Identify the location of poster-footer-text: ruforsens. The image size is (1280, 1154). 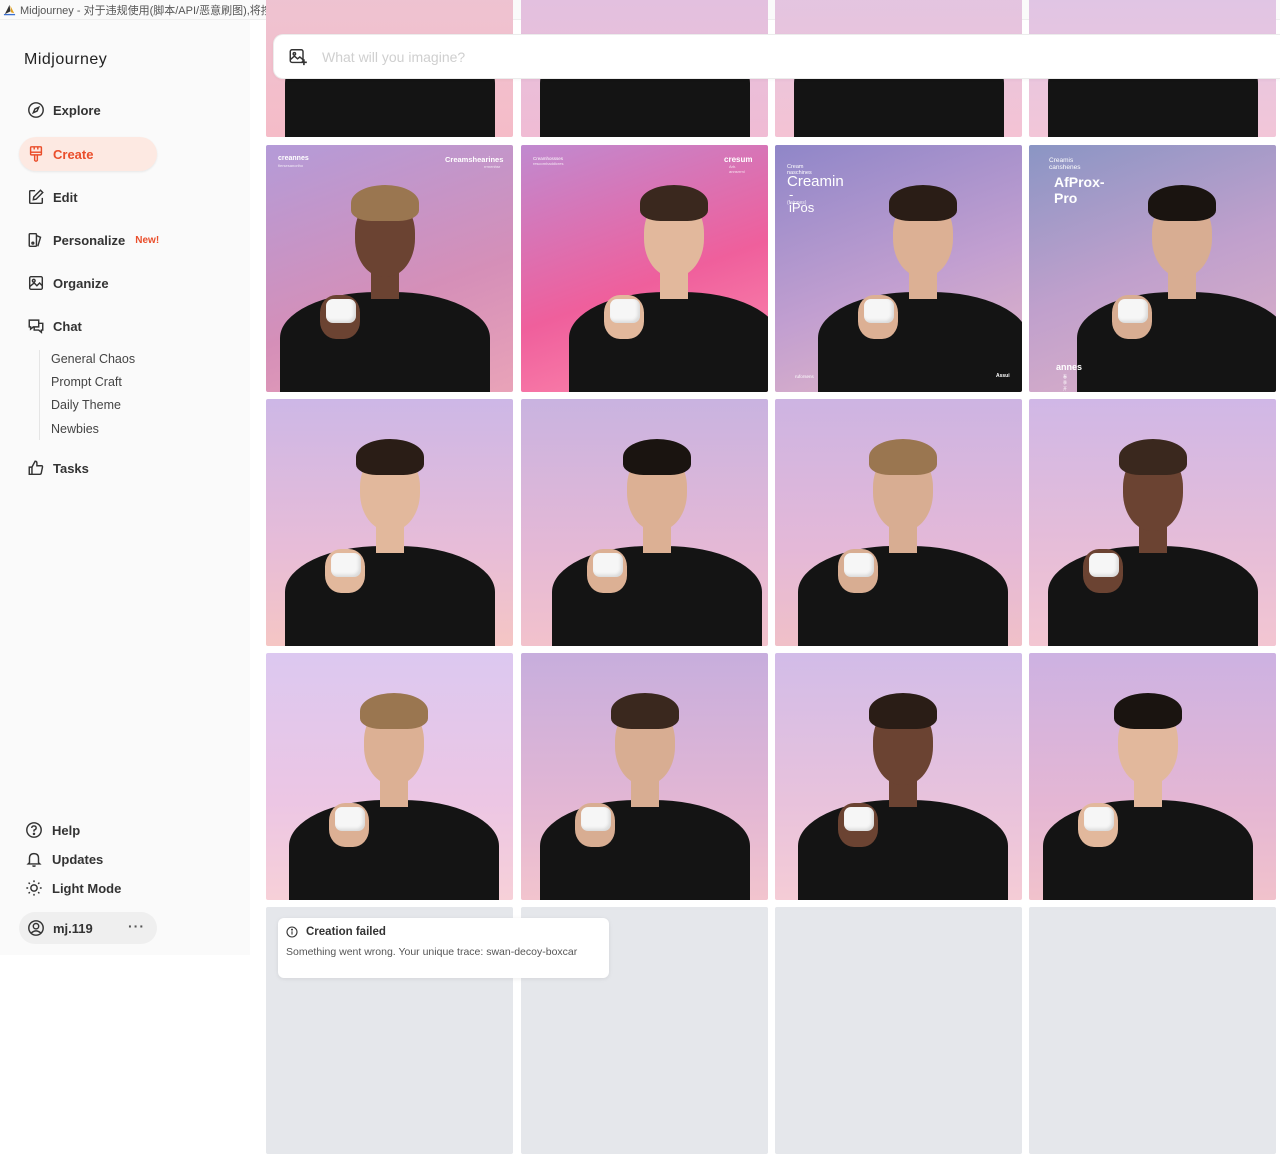
(804, 376).